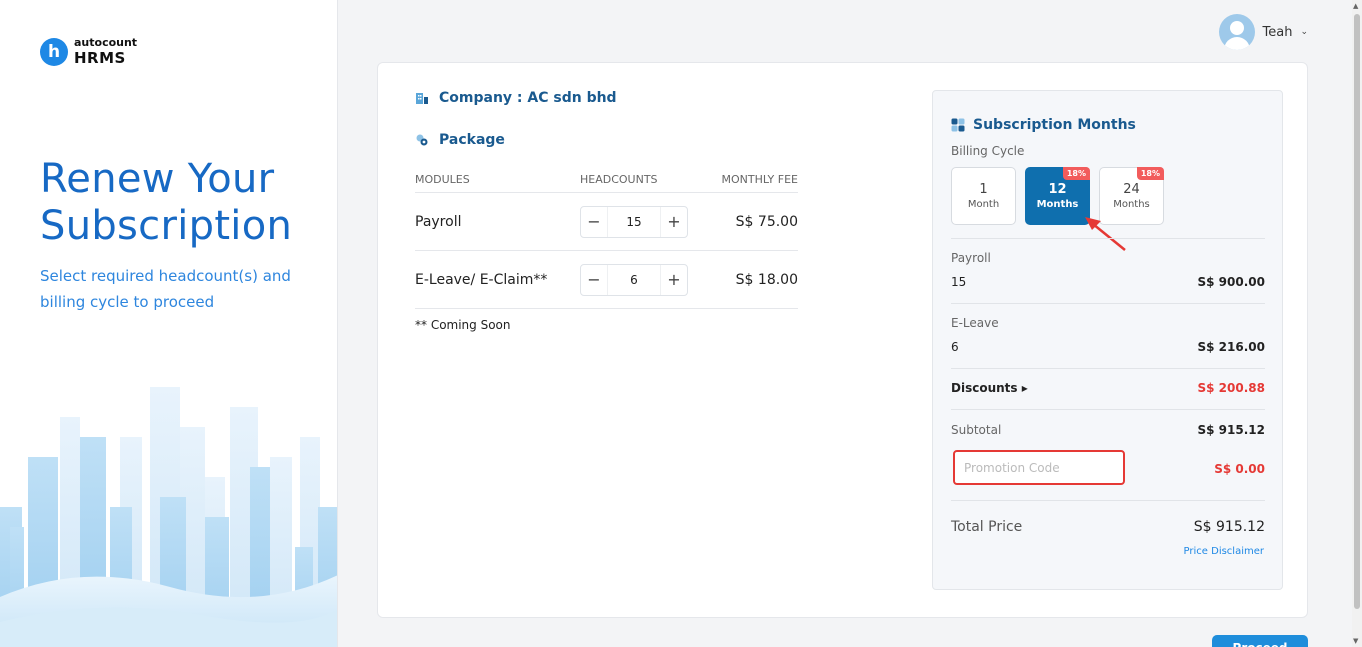  I want to click on scroll-down-icon: ▼, so click(1355, 641).